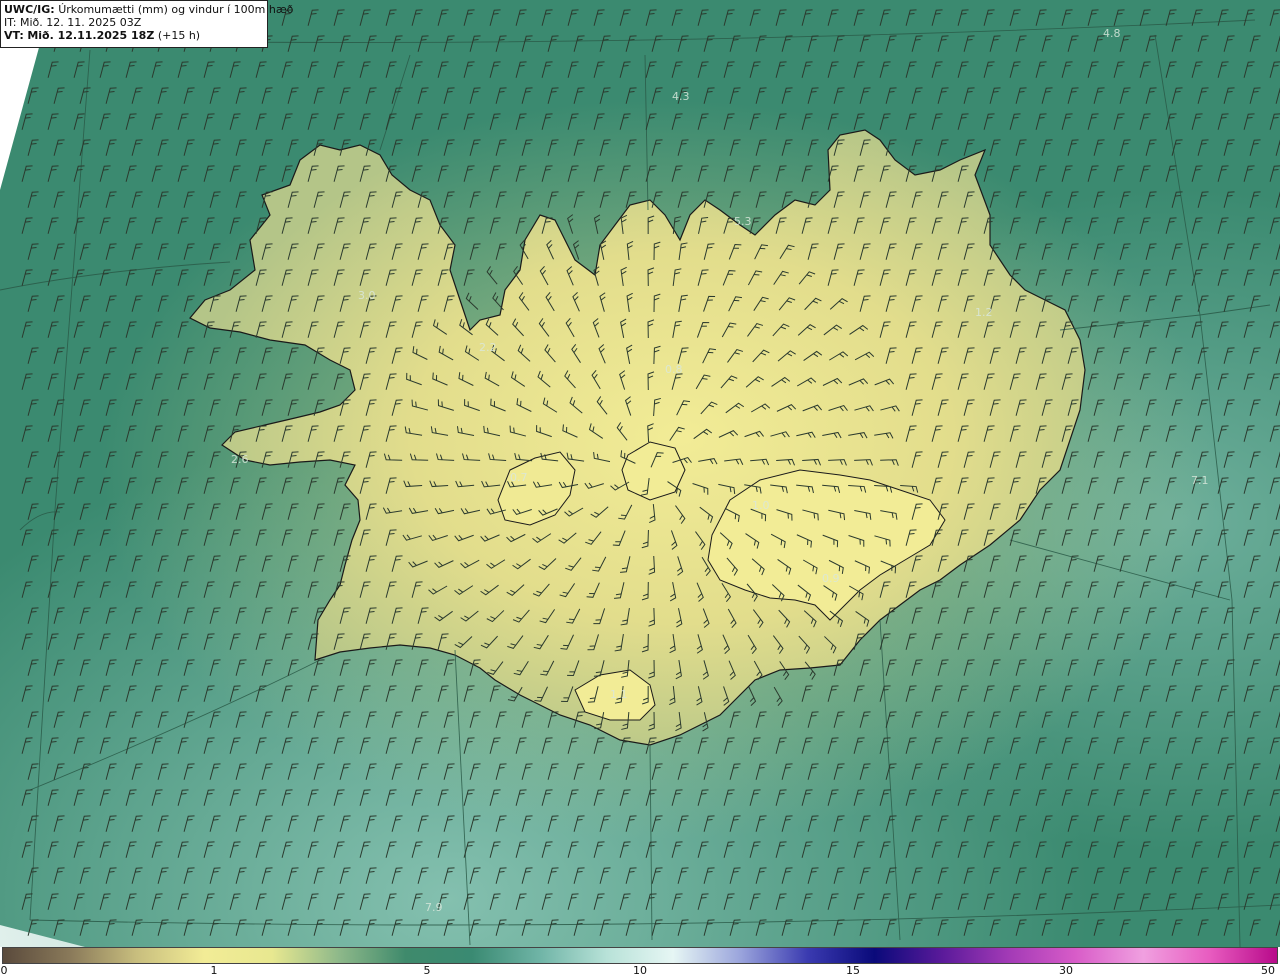 The image size is (1280, 978). What do you see at coordinates (1268, 970) in the screenshot?
I see `legend-tick-label: 50` at bounding box center [1268, 970].